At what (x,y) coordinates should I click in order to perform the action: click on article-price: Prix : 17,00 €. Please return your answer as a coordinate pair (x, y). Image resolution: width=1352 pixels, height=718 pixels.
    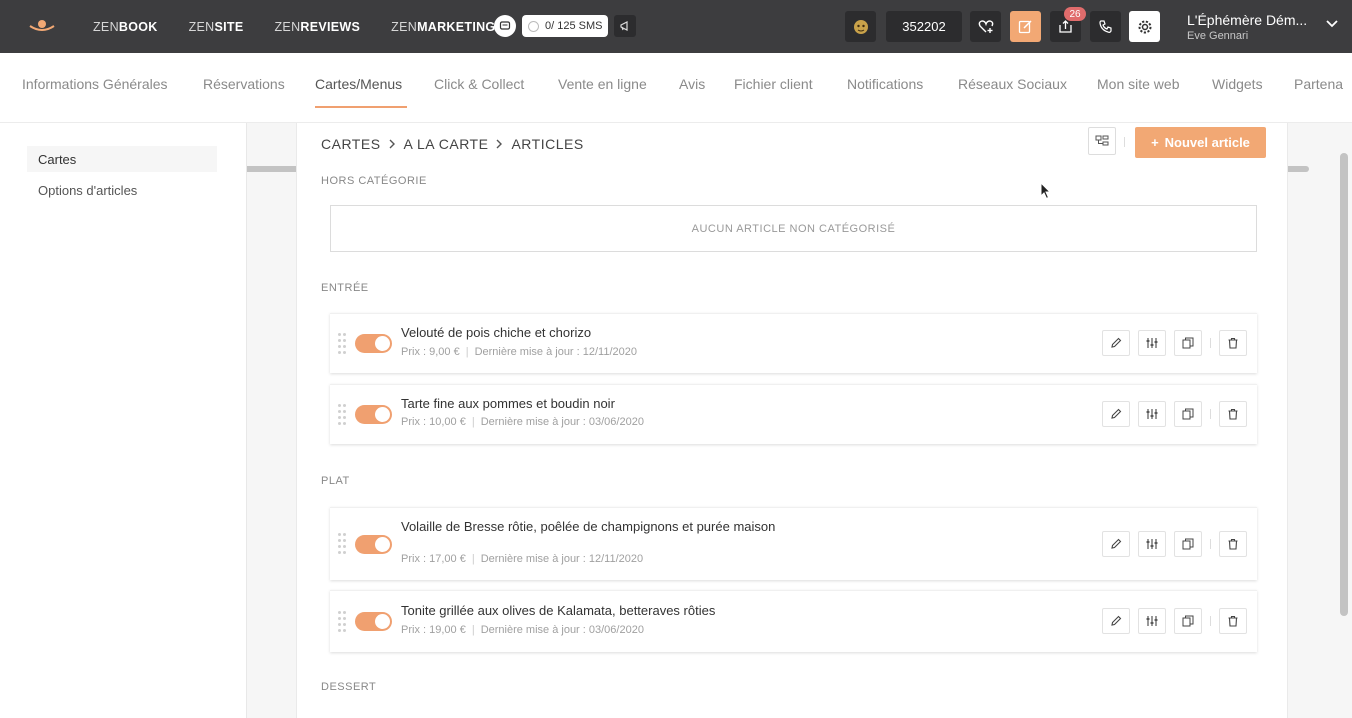
    Looking at the image, I should click on (433, 559).